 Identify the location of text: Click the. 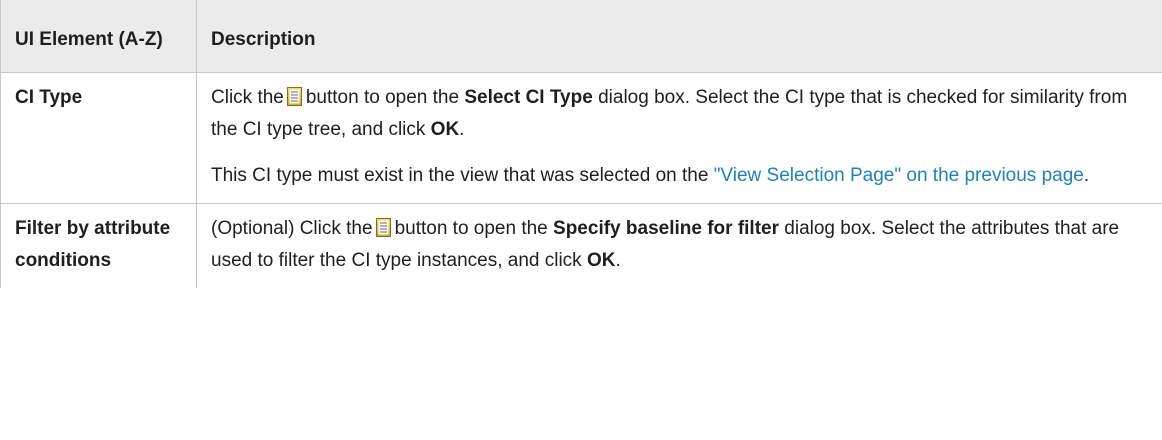
(247, 97).